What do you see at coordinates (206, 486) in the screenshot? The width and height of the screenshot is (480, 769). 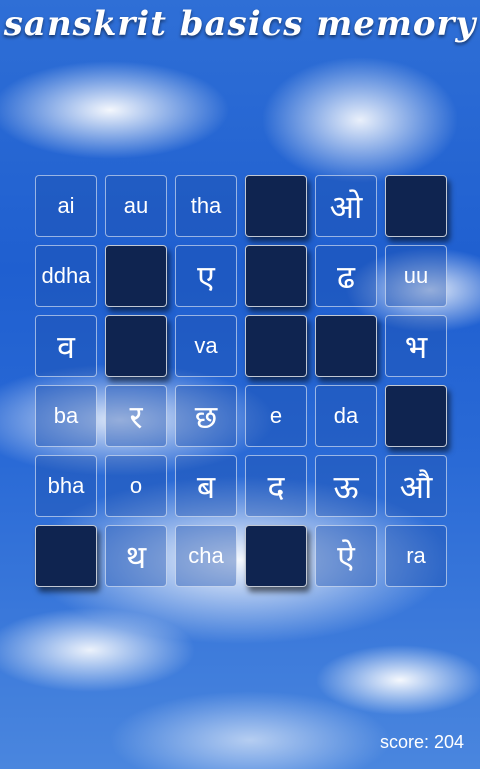 I see `card-face-up: ब` at bounding box center [206, 486].